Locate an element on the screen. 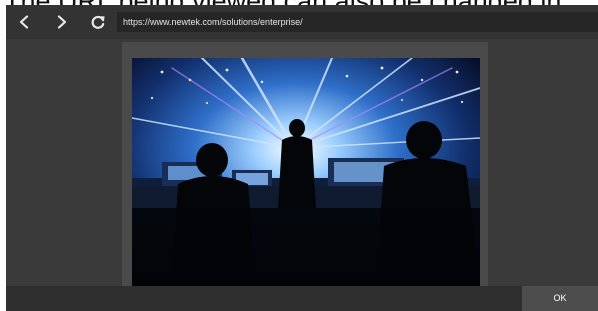  chevron-right-icon is located at coordinates (62, 22).